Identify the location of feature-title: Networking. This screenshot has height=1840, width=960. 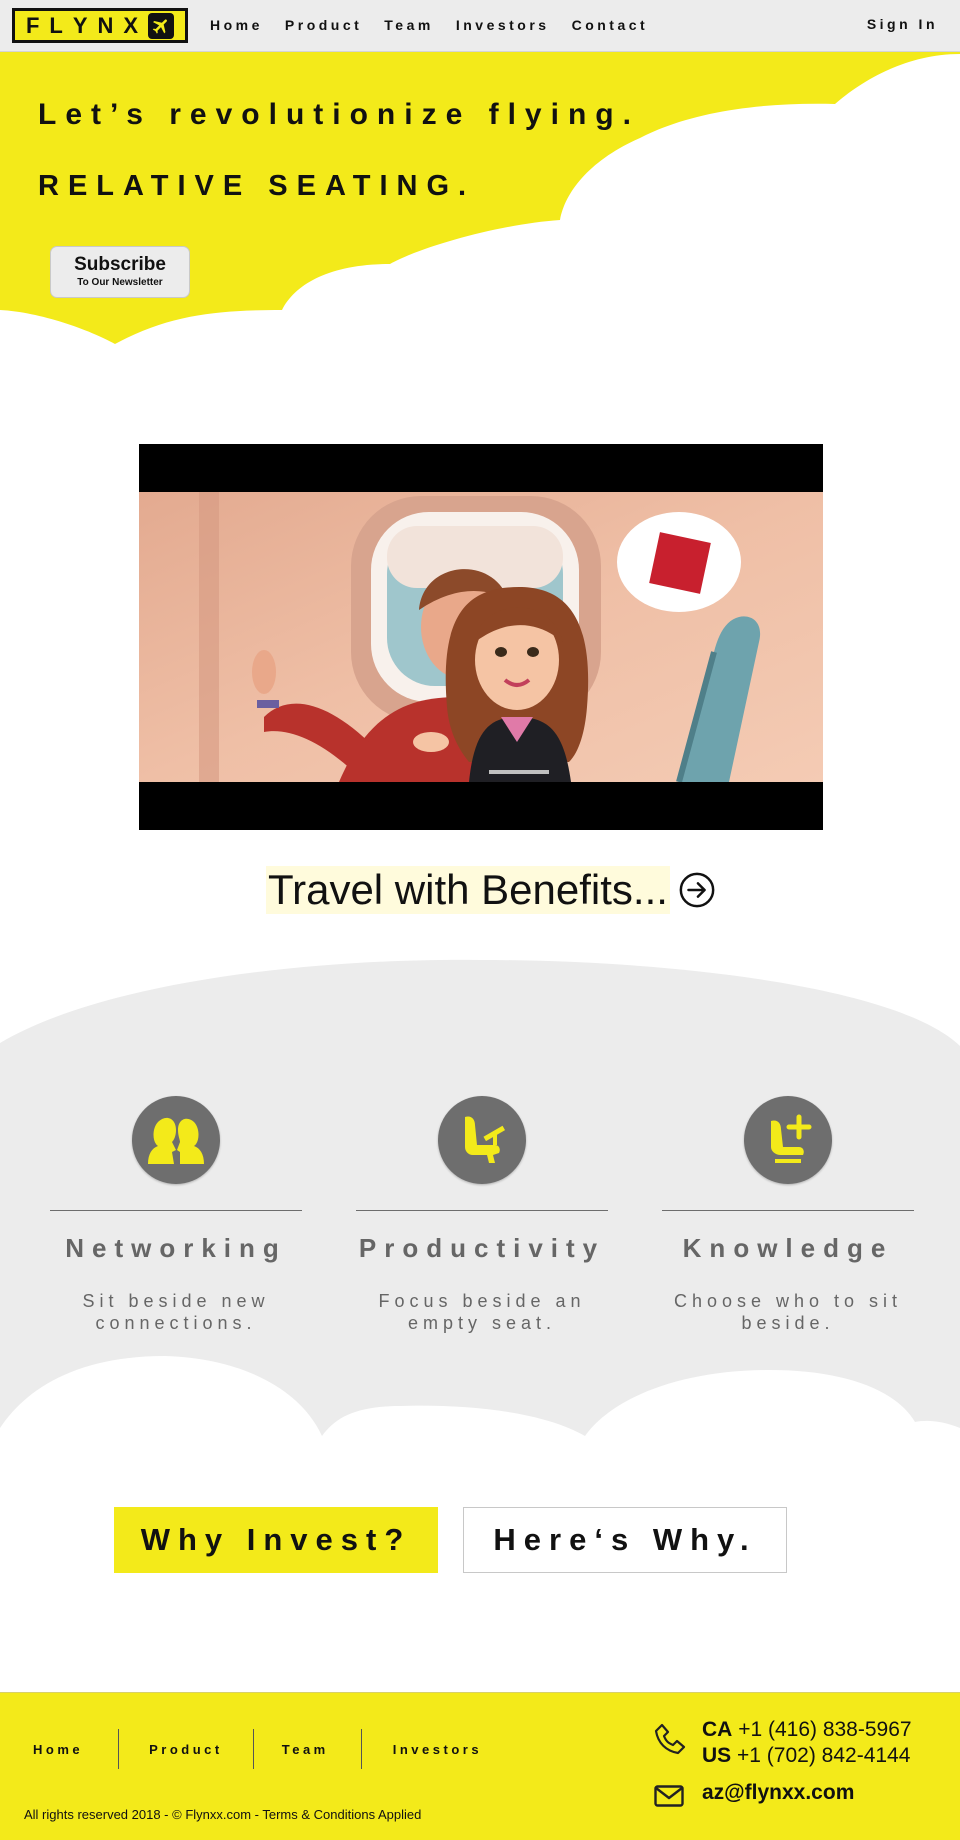
(176, 1248).